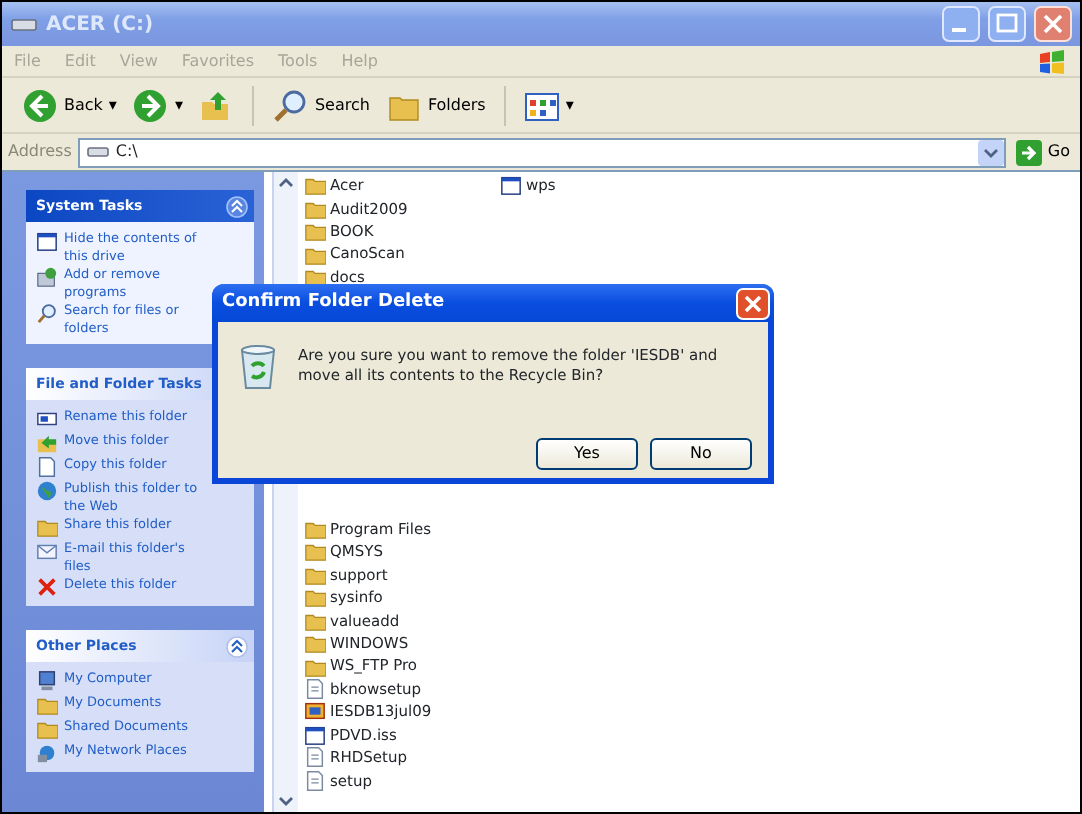  Describe the element at coordinates (47, 753) in the screenshot. I see `network-icon` at that location.